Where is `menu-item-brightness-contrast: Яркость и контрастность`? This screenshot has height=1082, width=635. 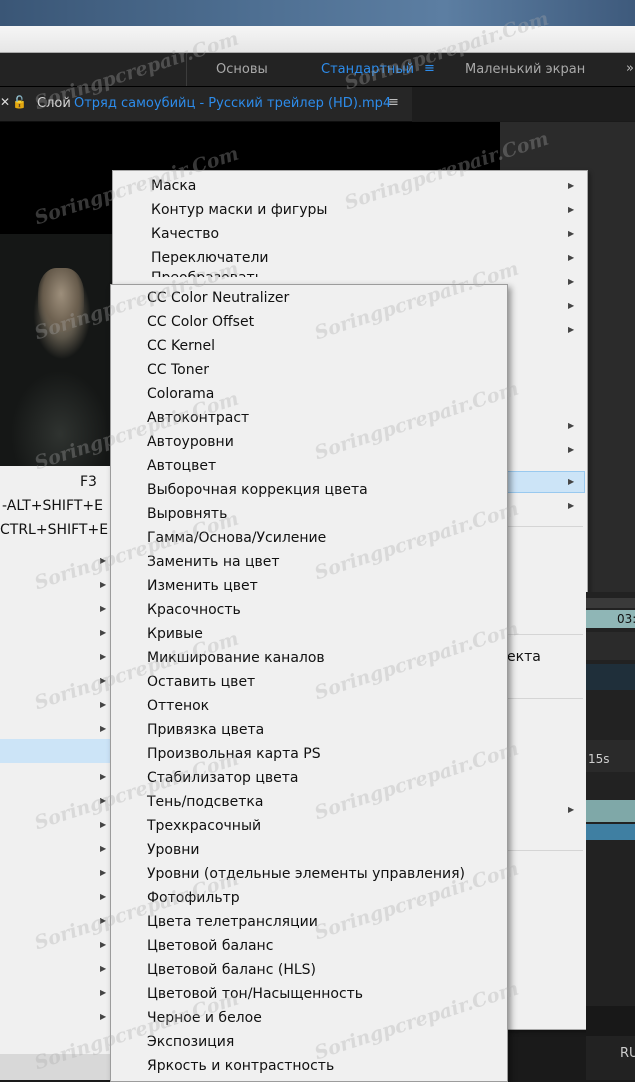
menu-item-brightness-contrast: Яркость и контрастность is located at coordinates (240, 1066).